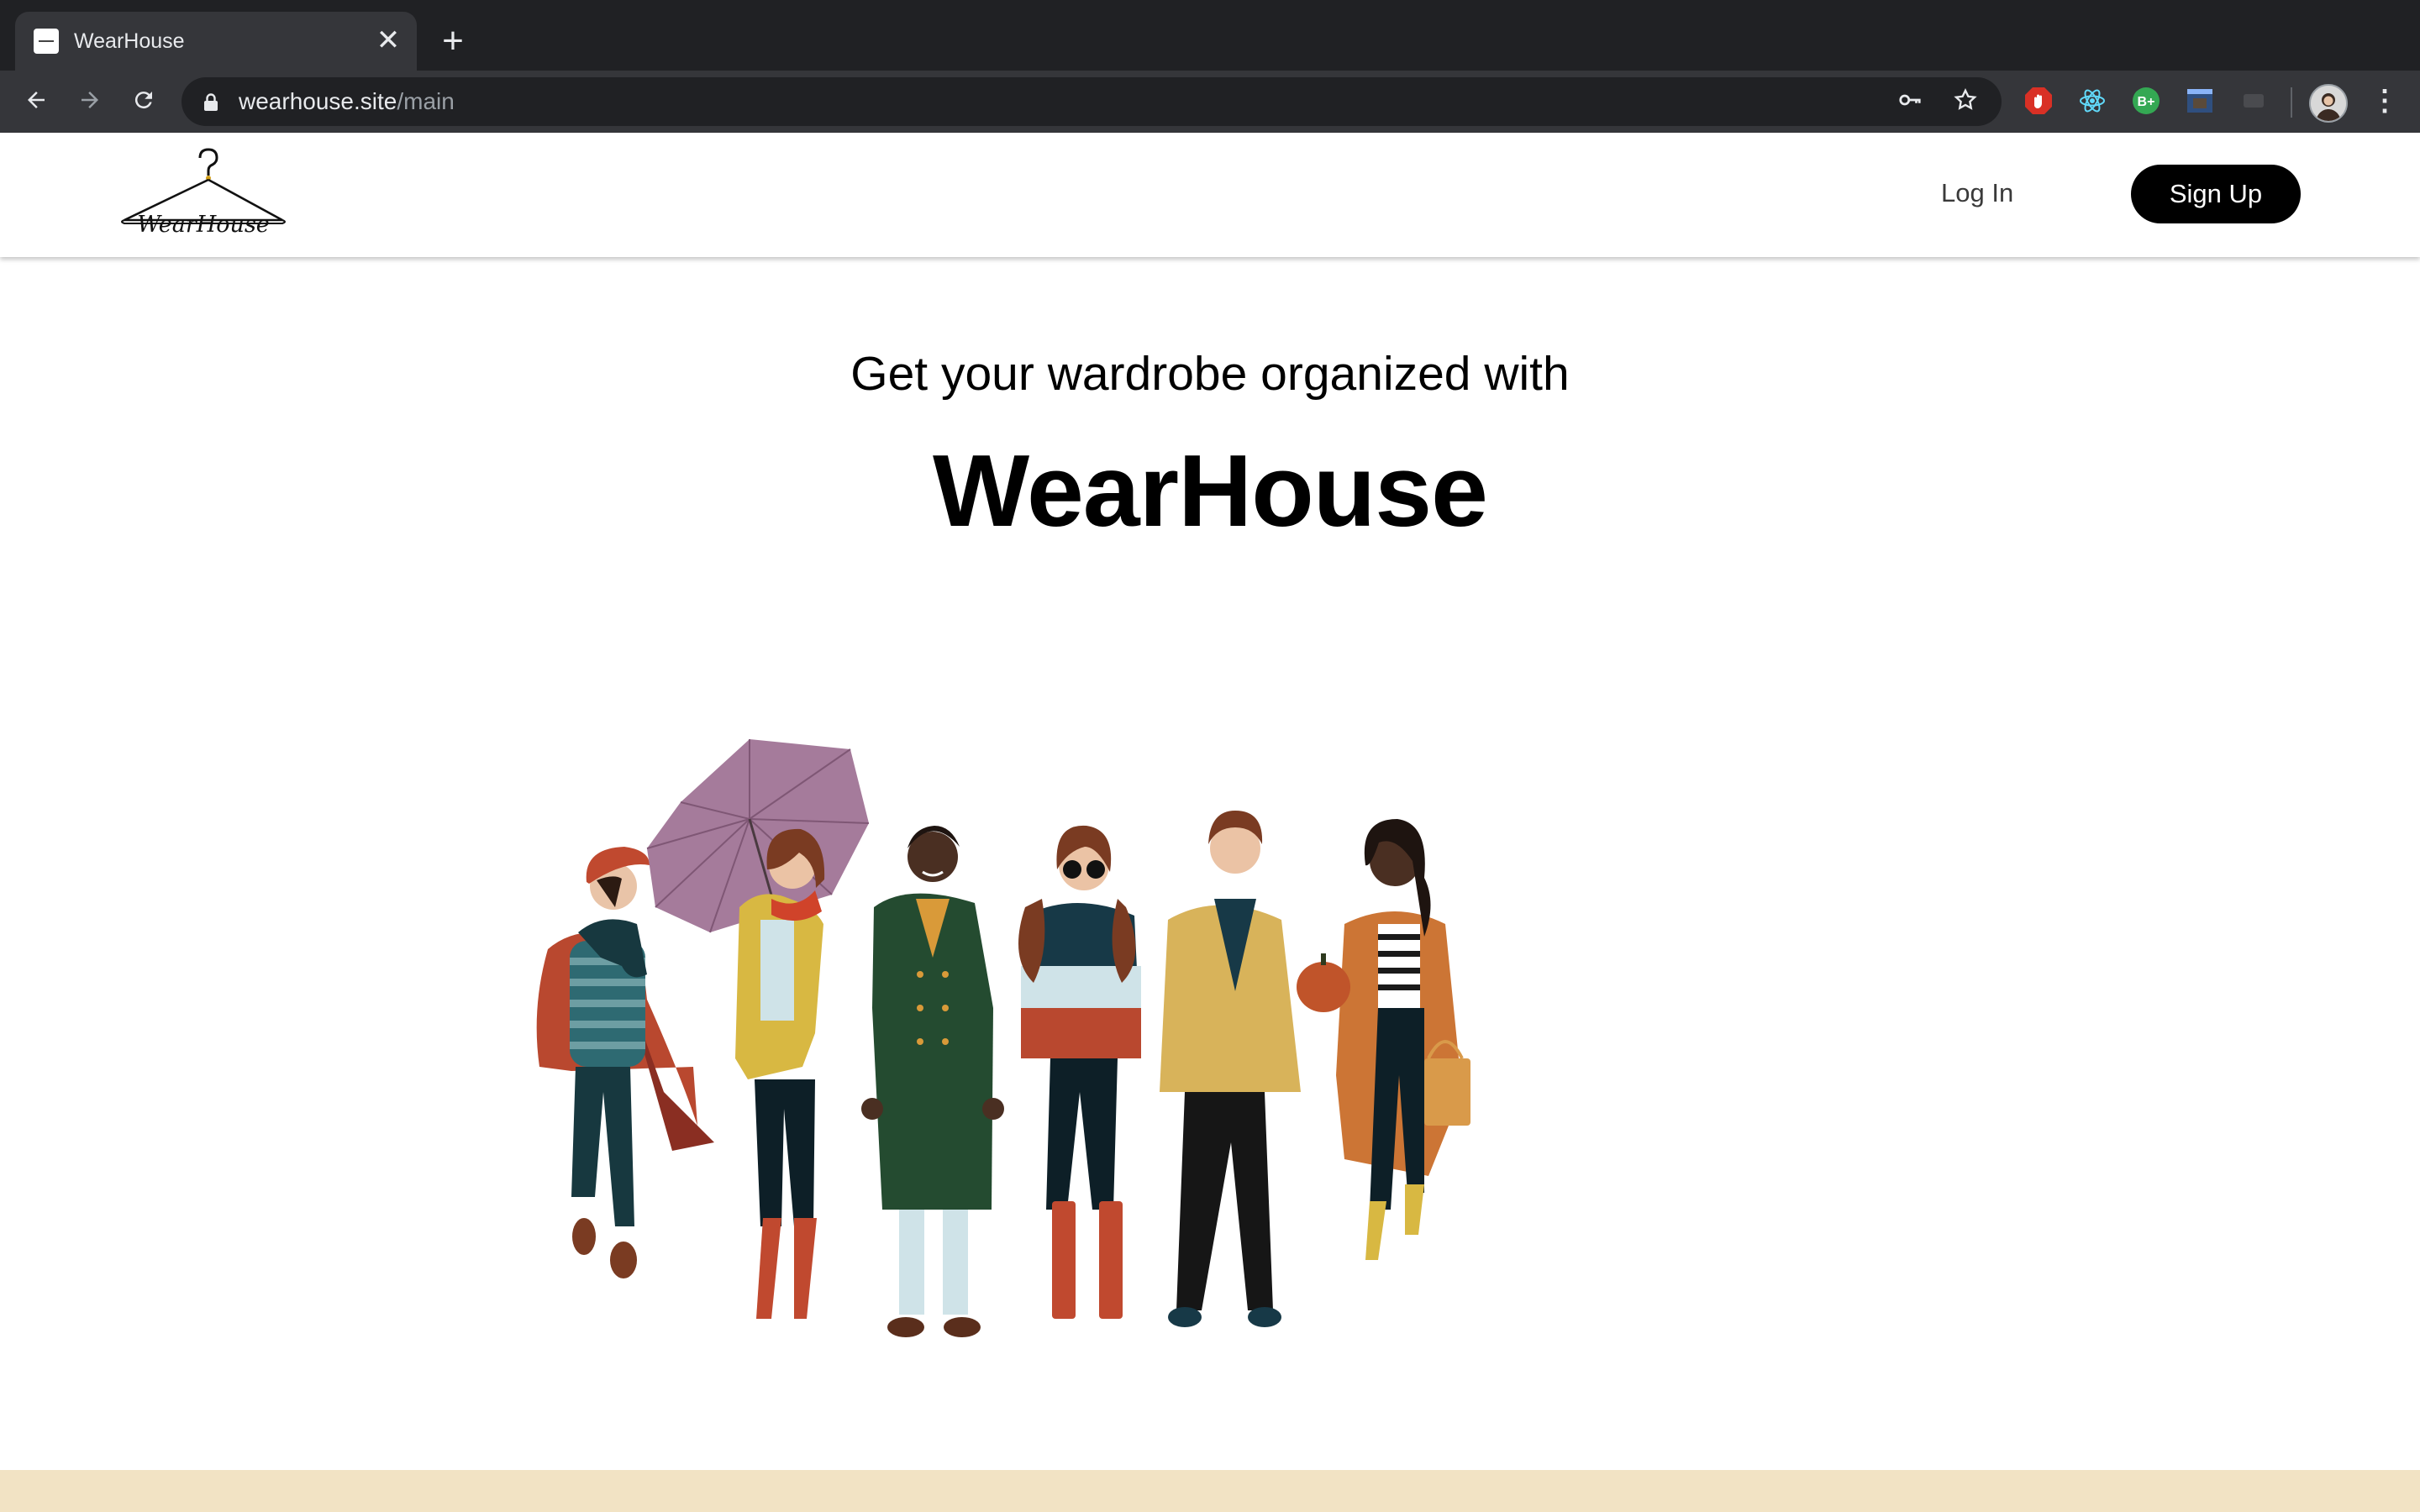 This screenshot has height=1512, width=2420. I want to click on sunglasses-sweater-person, so click(1079, 1072).